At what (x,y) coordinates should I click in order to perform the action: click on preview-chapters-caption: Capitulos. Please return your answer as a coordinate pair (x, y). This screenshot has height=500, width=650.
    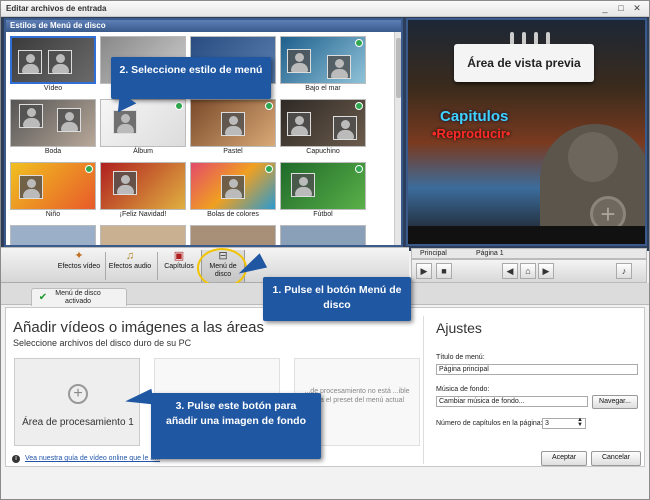
    Looking at the image, I should click on (474, 116).